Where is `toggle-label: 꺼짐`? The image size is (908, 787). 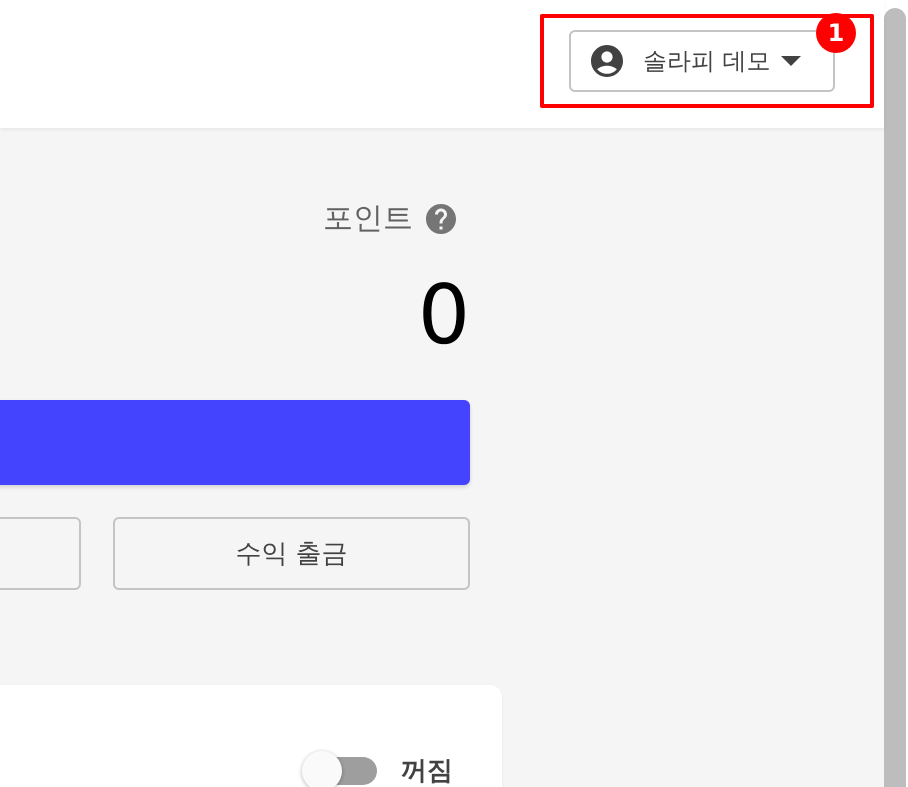 toggle-label: 꺼짐 is located at coordinates (427, 771).